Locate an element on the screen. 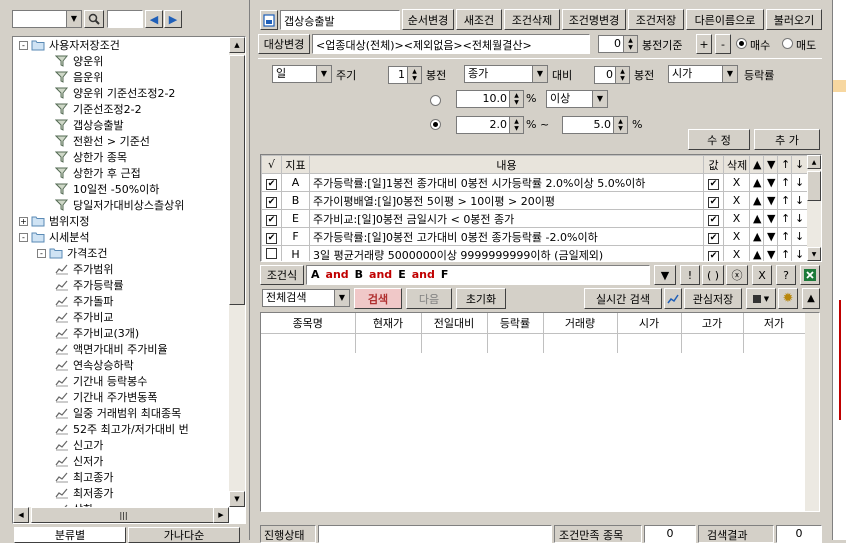  result-col-header: 시가 is located at coordinates (649, 323).